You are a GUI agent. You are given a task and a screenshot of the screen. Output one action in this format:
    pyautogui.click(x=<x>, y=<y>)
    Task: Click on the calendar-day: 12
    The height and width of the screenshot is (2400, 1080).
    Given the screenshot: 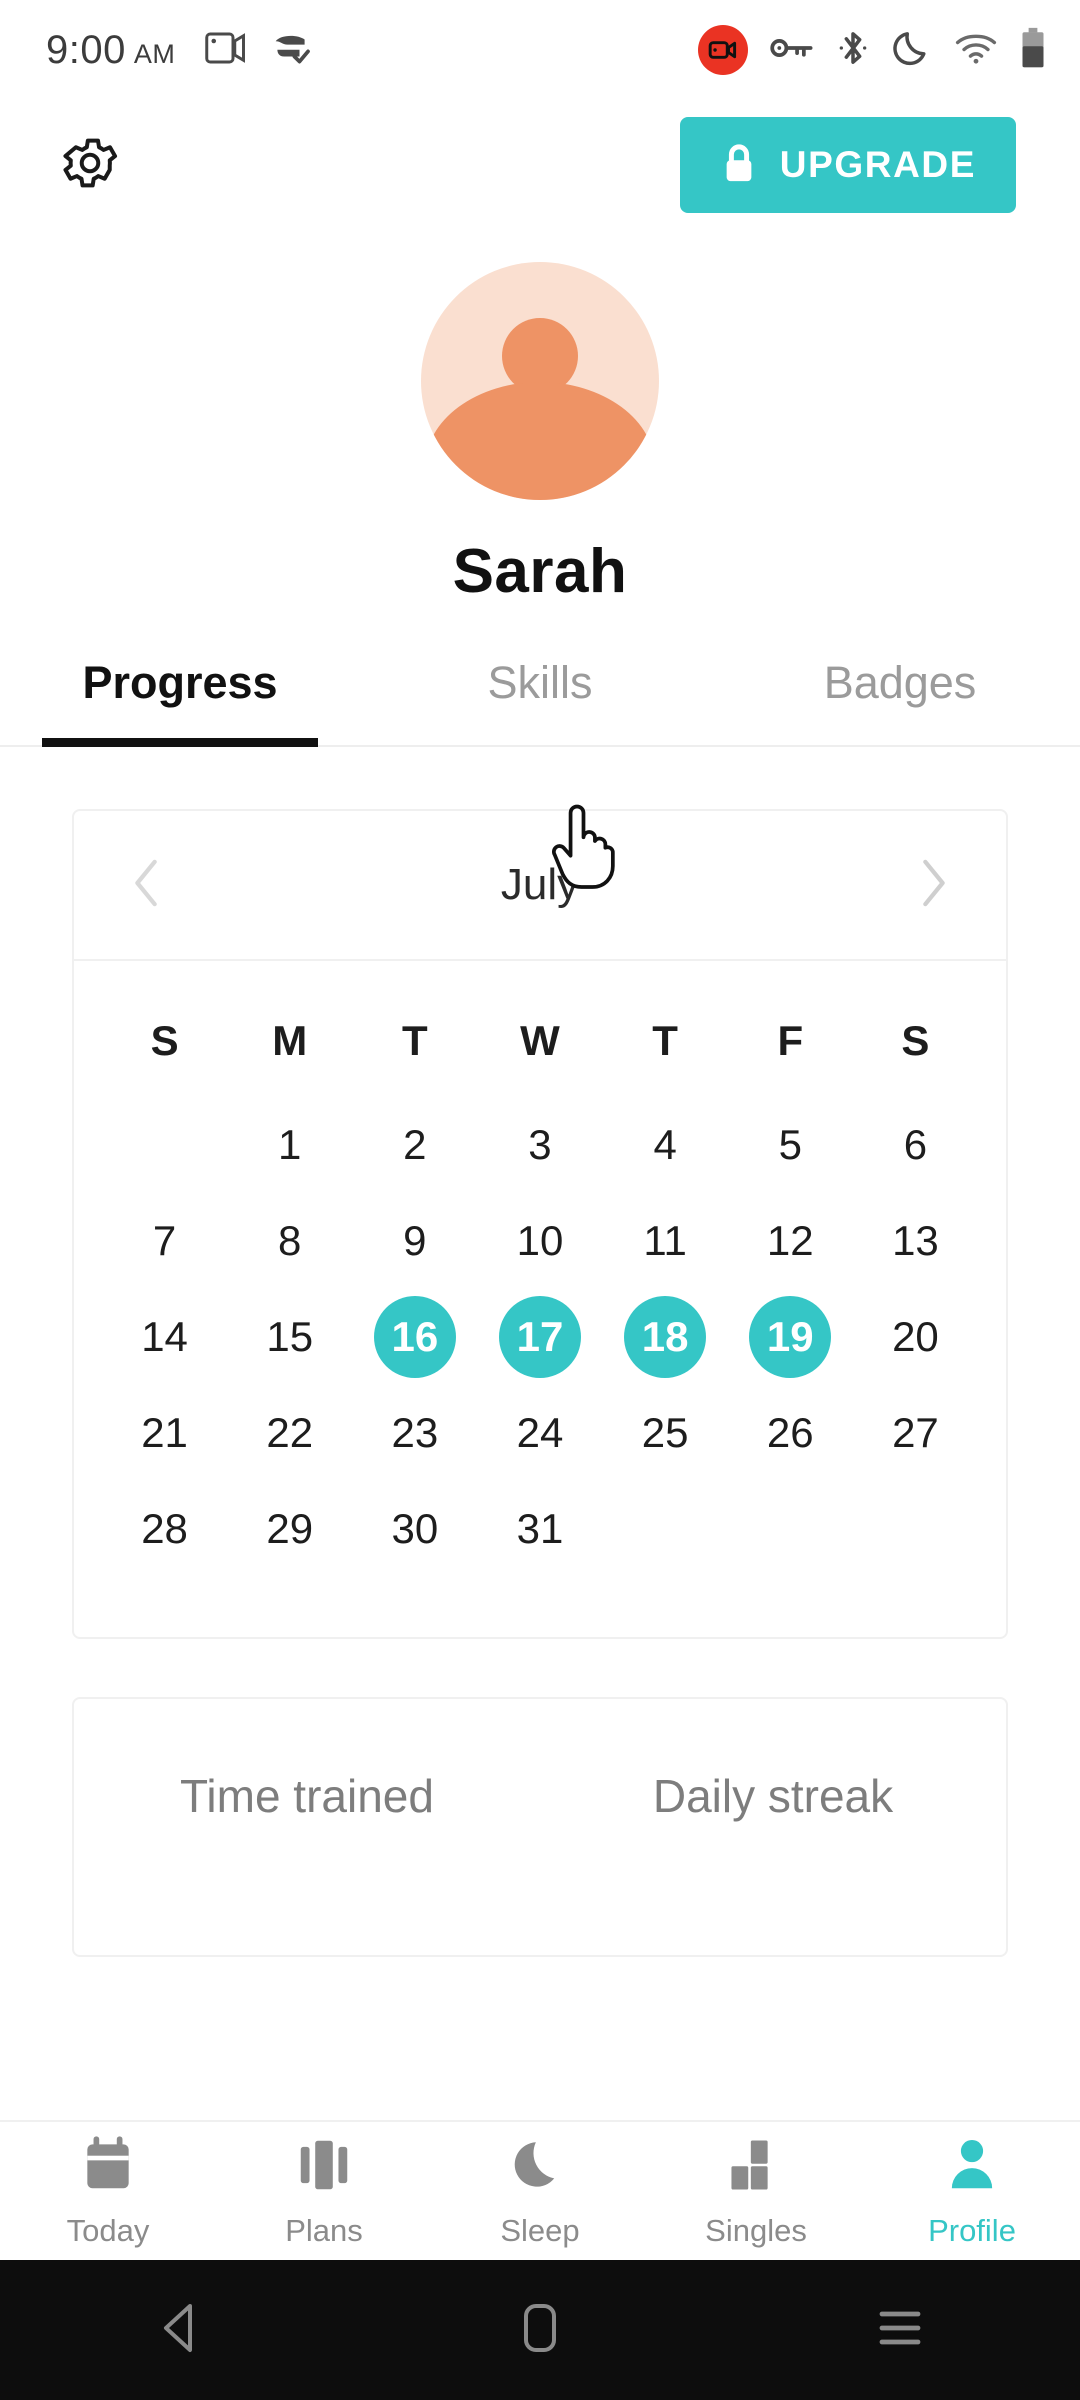 What is the action you would take?
    pyautogui.click(x=790, y=1241)
    